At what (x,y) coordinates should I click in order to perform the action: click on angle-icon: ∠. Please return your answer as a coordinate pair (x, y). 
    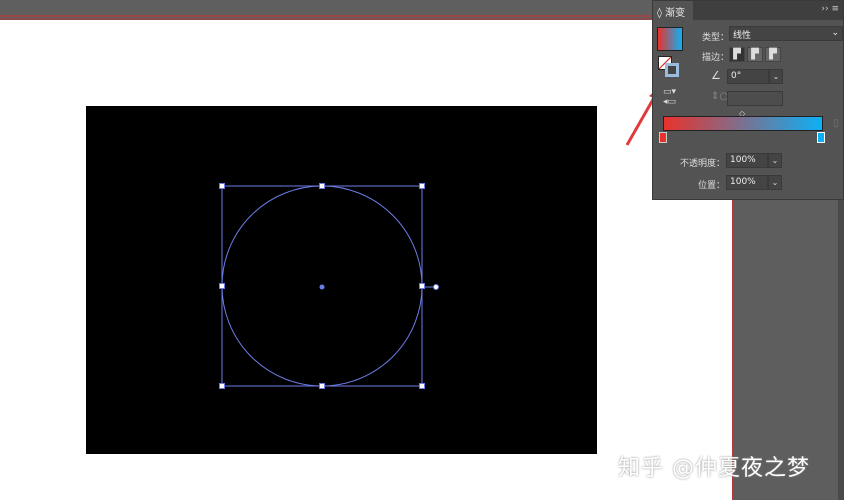
    Looking at the image, I should click on (716, 75).